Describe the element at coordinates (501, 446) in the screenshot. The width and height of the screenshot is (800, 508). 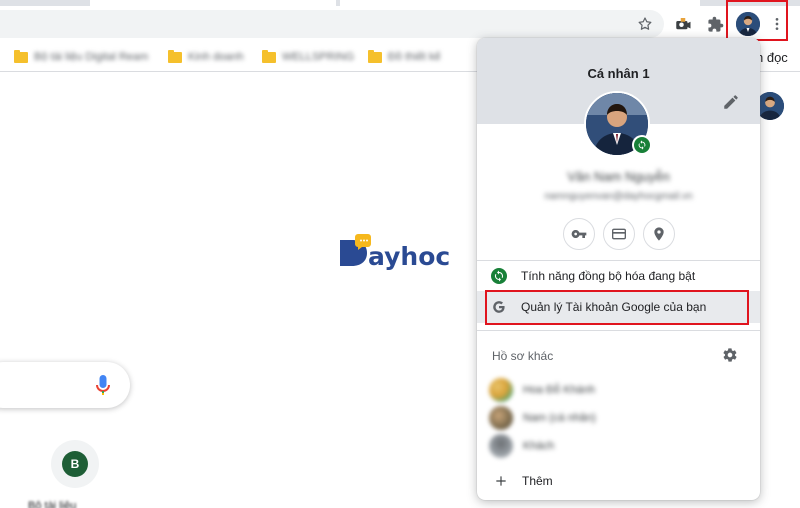
I see `guest-avatar` at that location.